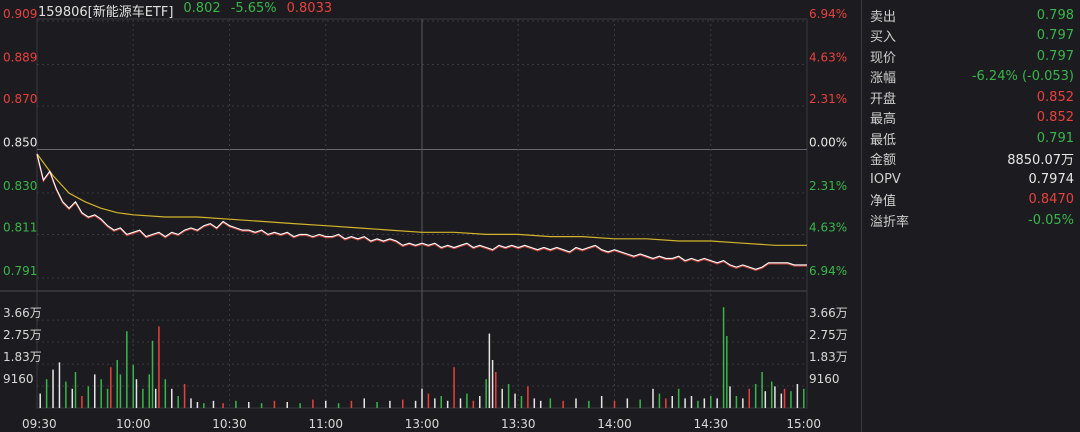 The height and width of the screenshot is (432, 1080). What do you see at coordinates (229, 424) in the screenshot?
I see `time-tick-label: 10:30` at bounding box center [229, 424].